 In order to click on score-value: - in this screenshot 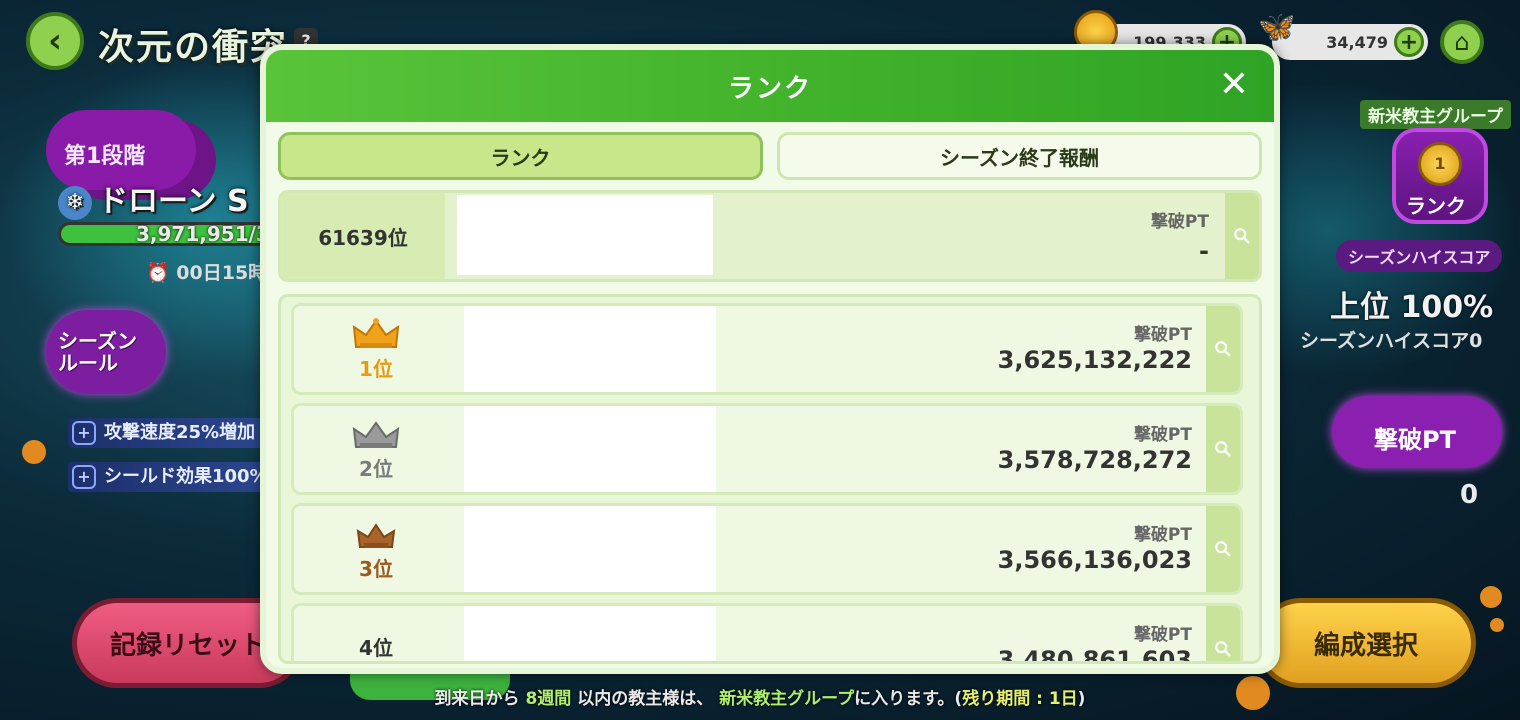, I will do `click(1204, 251)`.